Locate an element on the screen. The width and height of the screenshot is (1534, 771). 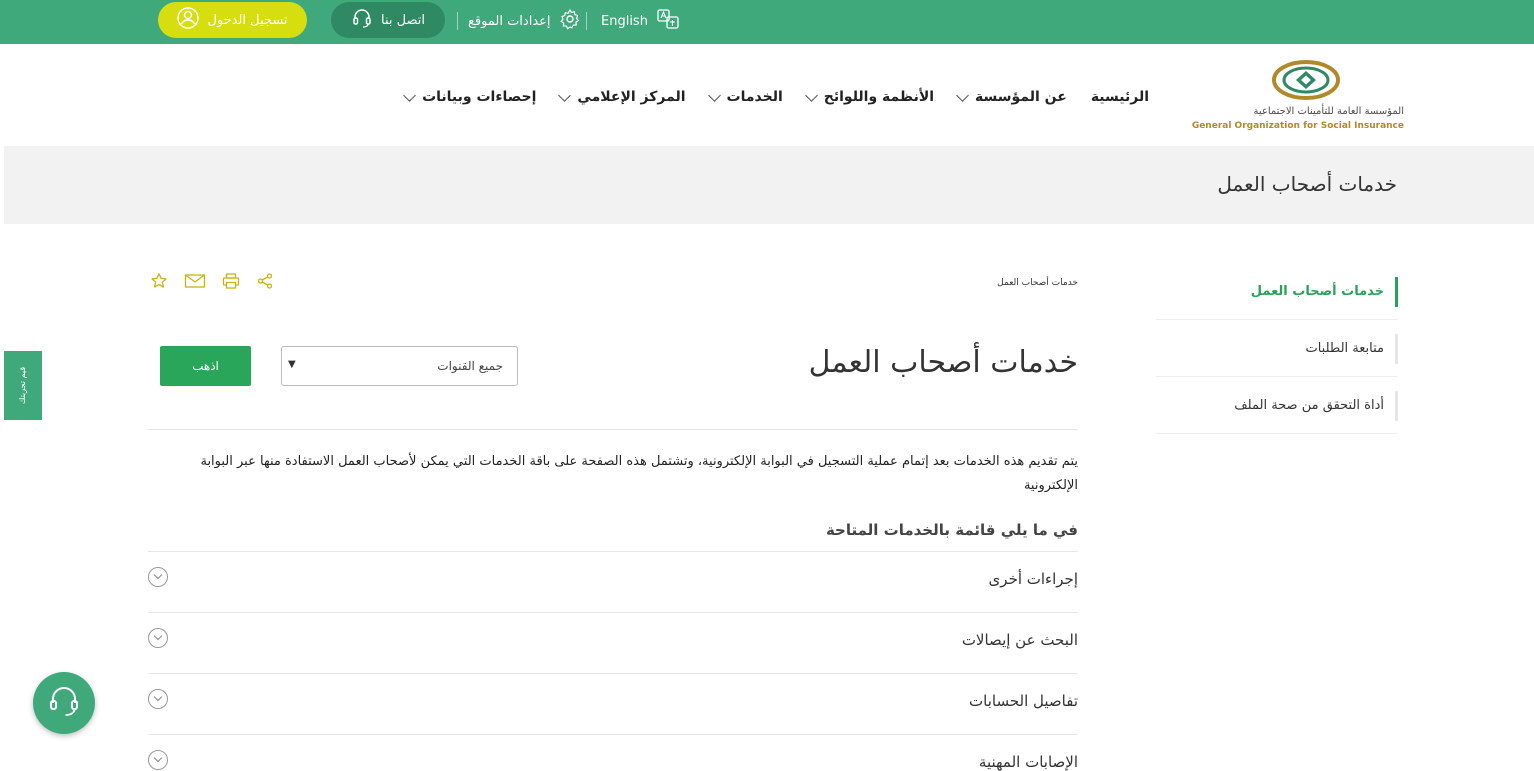
page-title: خدمات أصحاب العمل is located at coordinates (1307, 184).